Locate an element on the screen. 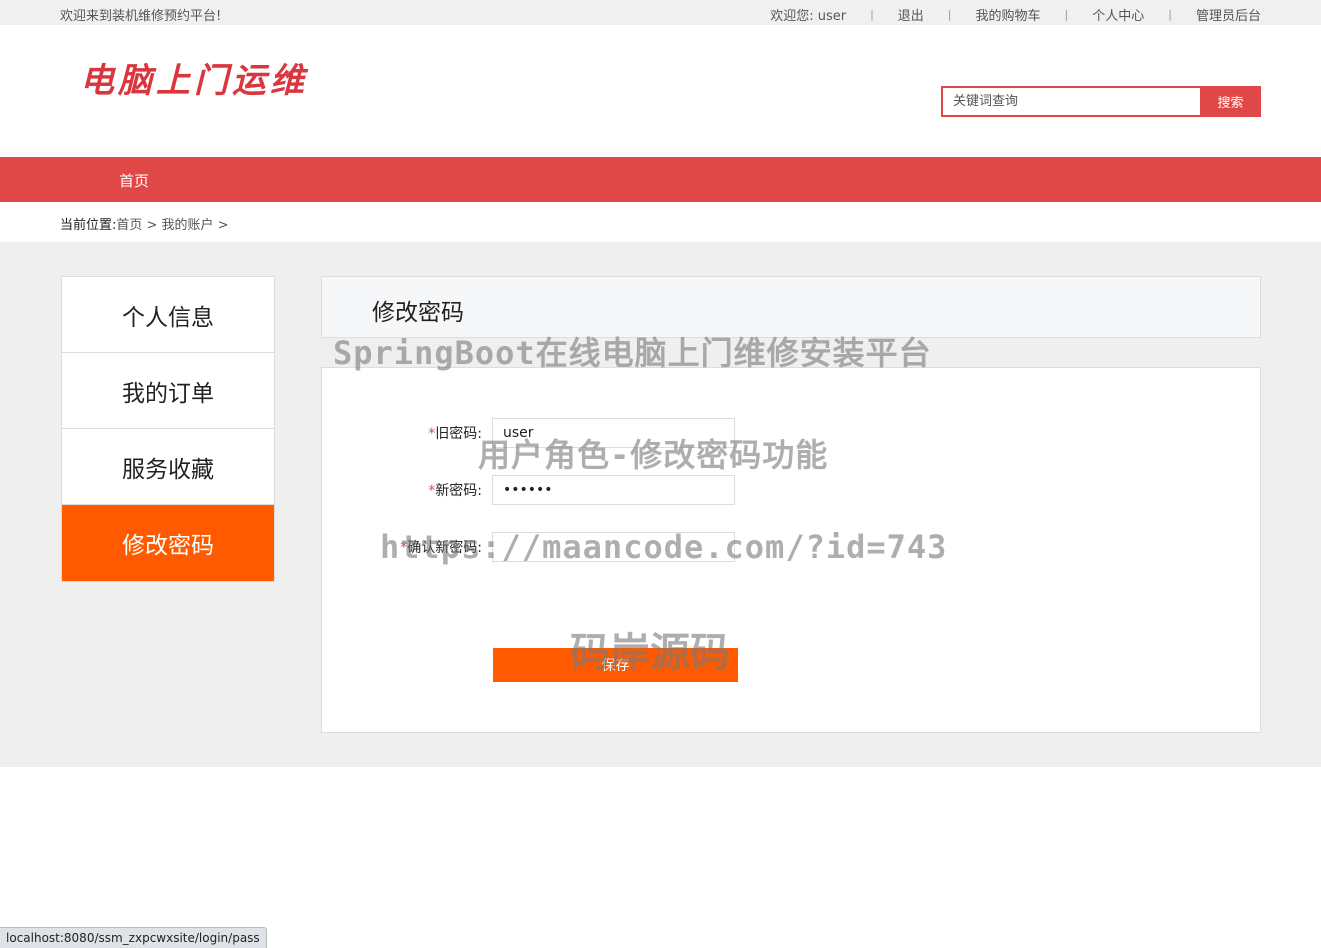 This screenshot has width=1321, height=948. top-links: 欢迎您: user | 退出 | 我的购物车 | 个人中心 | 管理员后台 is located at coordinates (1015, 14).